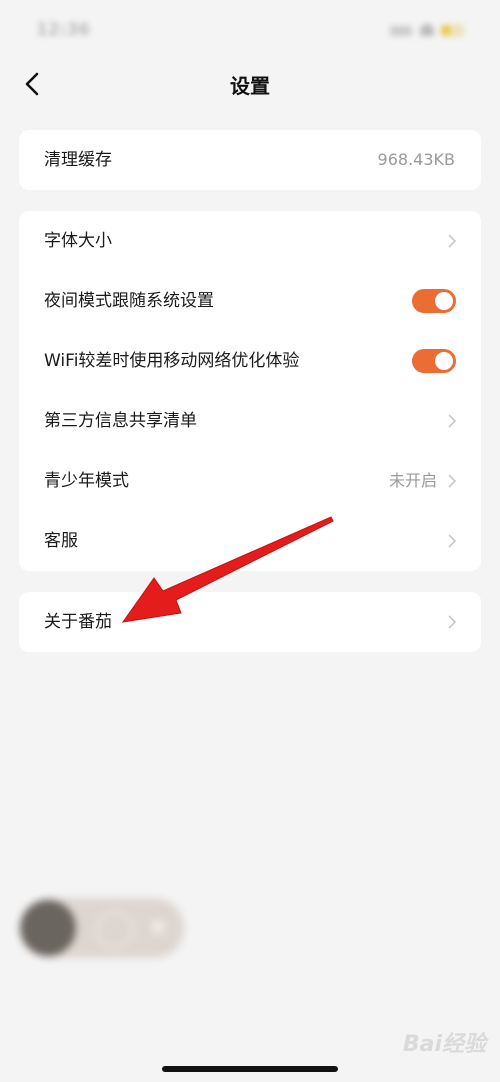  I want to click on wifi-optimize-label: WiFi较差时使用移动网络优化体验, so click(172, 361).